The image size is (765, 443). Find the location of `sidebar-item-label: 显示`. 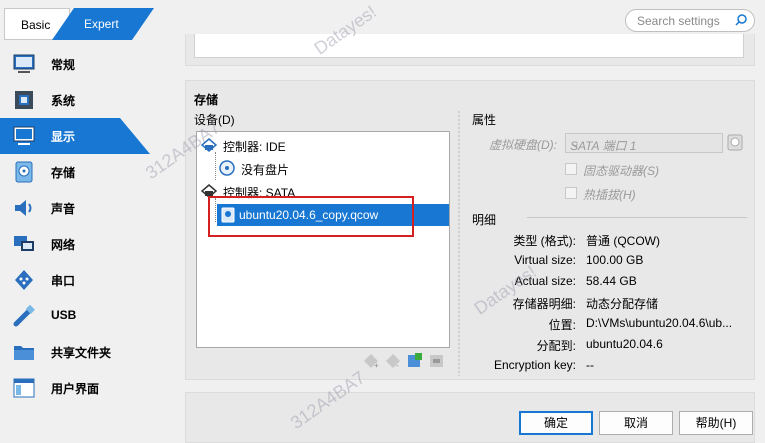

sidebar-item-label: 显示 is located at coordinates (63, 137).